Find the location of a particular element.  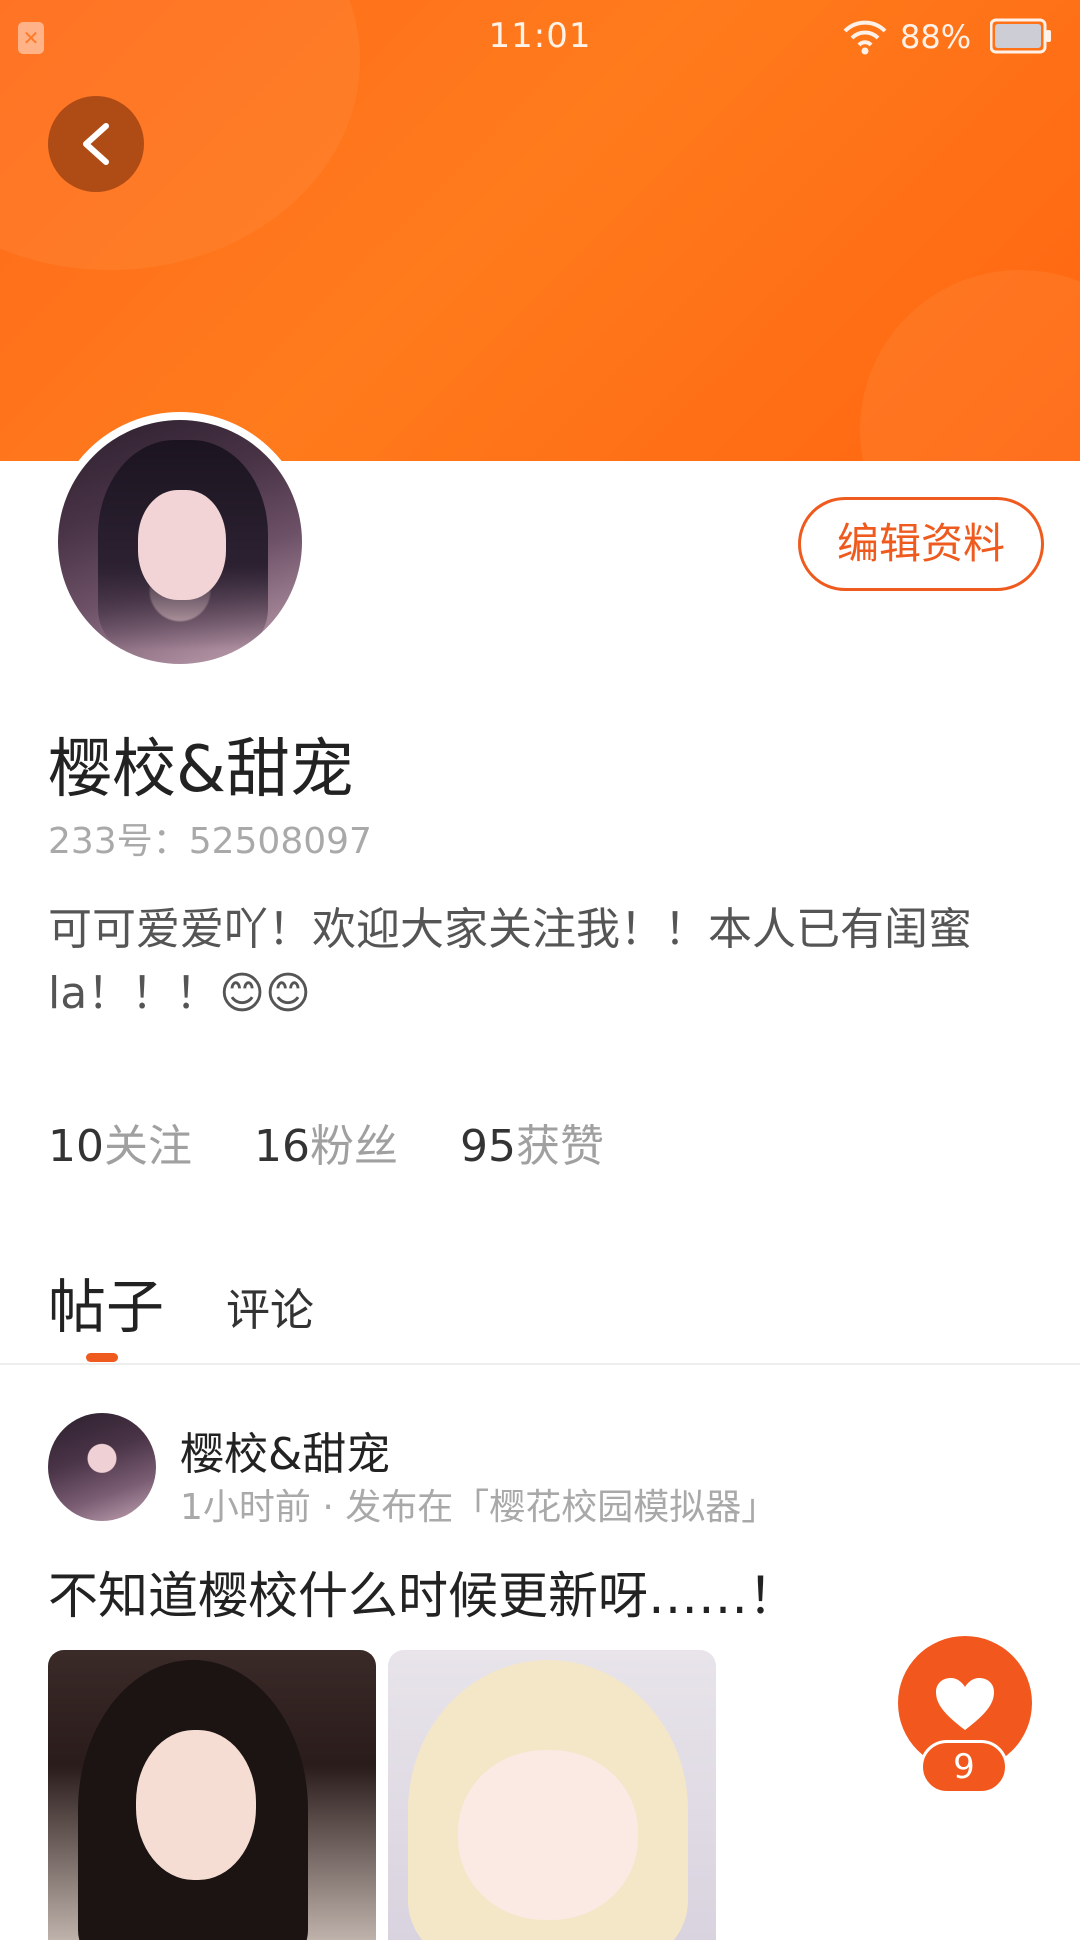

profile-avatar is located at coordinates (180, 542).